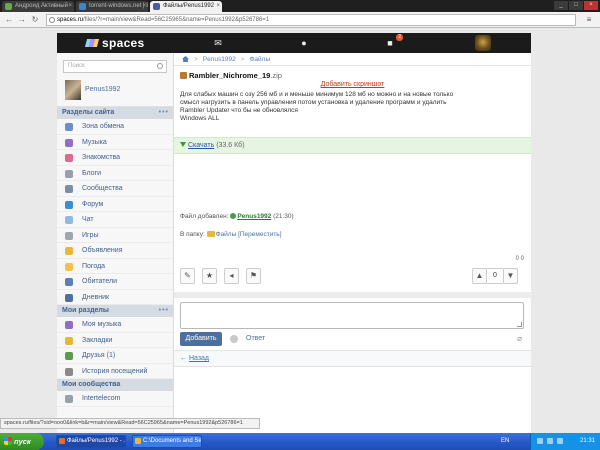 This screenshot has width=600, height=450. Describe the element at coordinates (115, 158) in the screenshot. I see `sidebar-item: Знакомства` at that location.